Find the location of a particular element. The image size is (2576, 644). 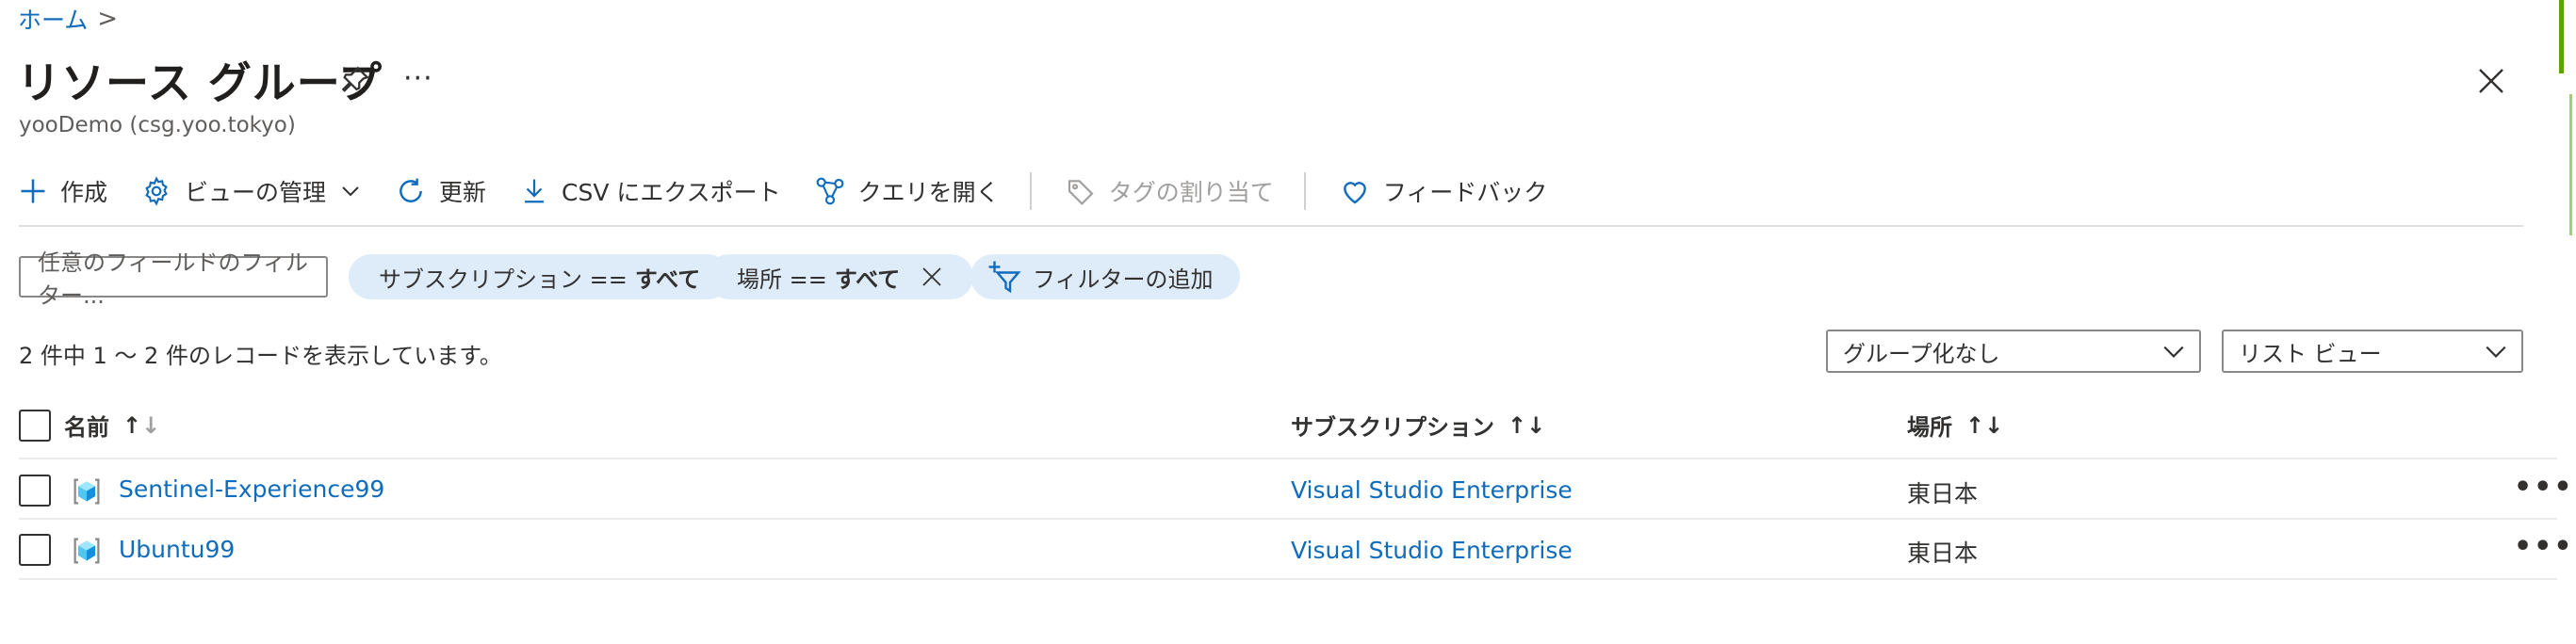

download-icon is located at coordinates (535, 191).